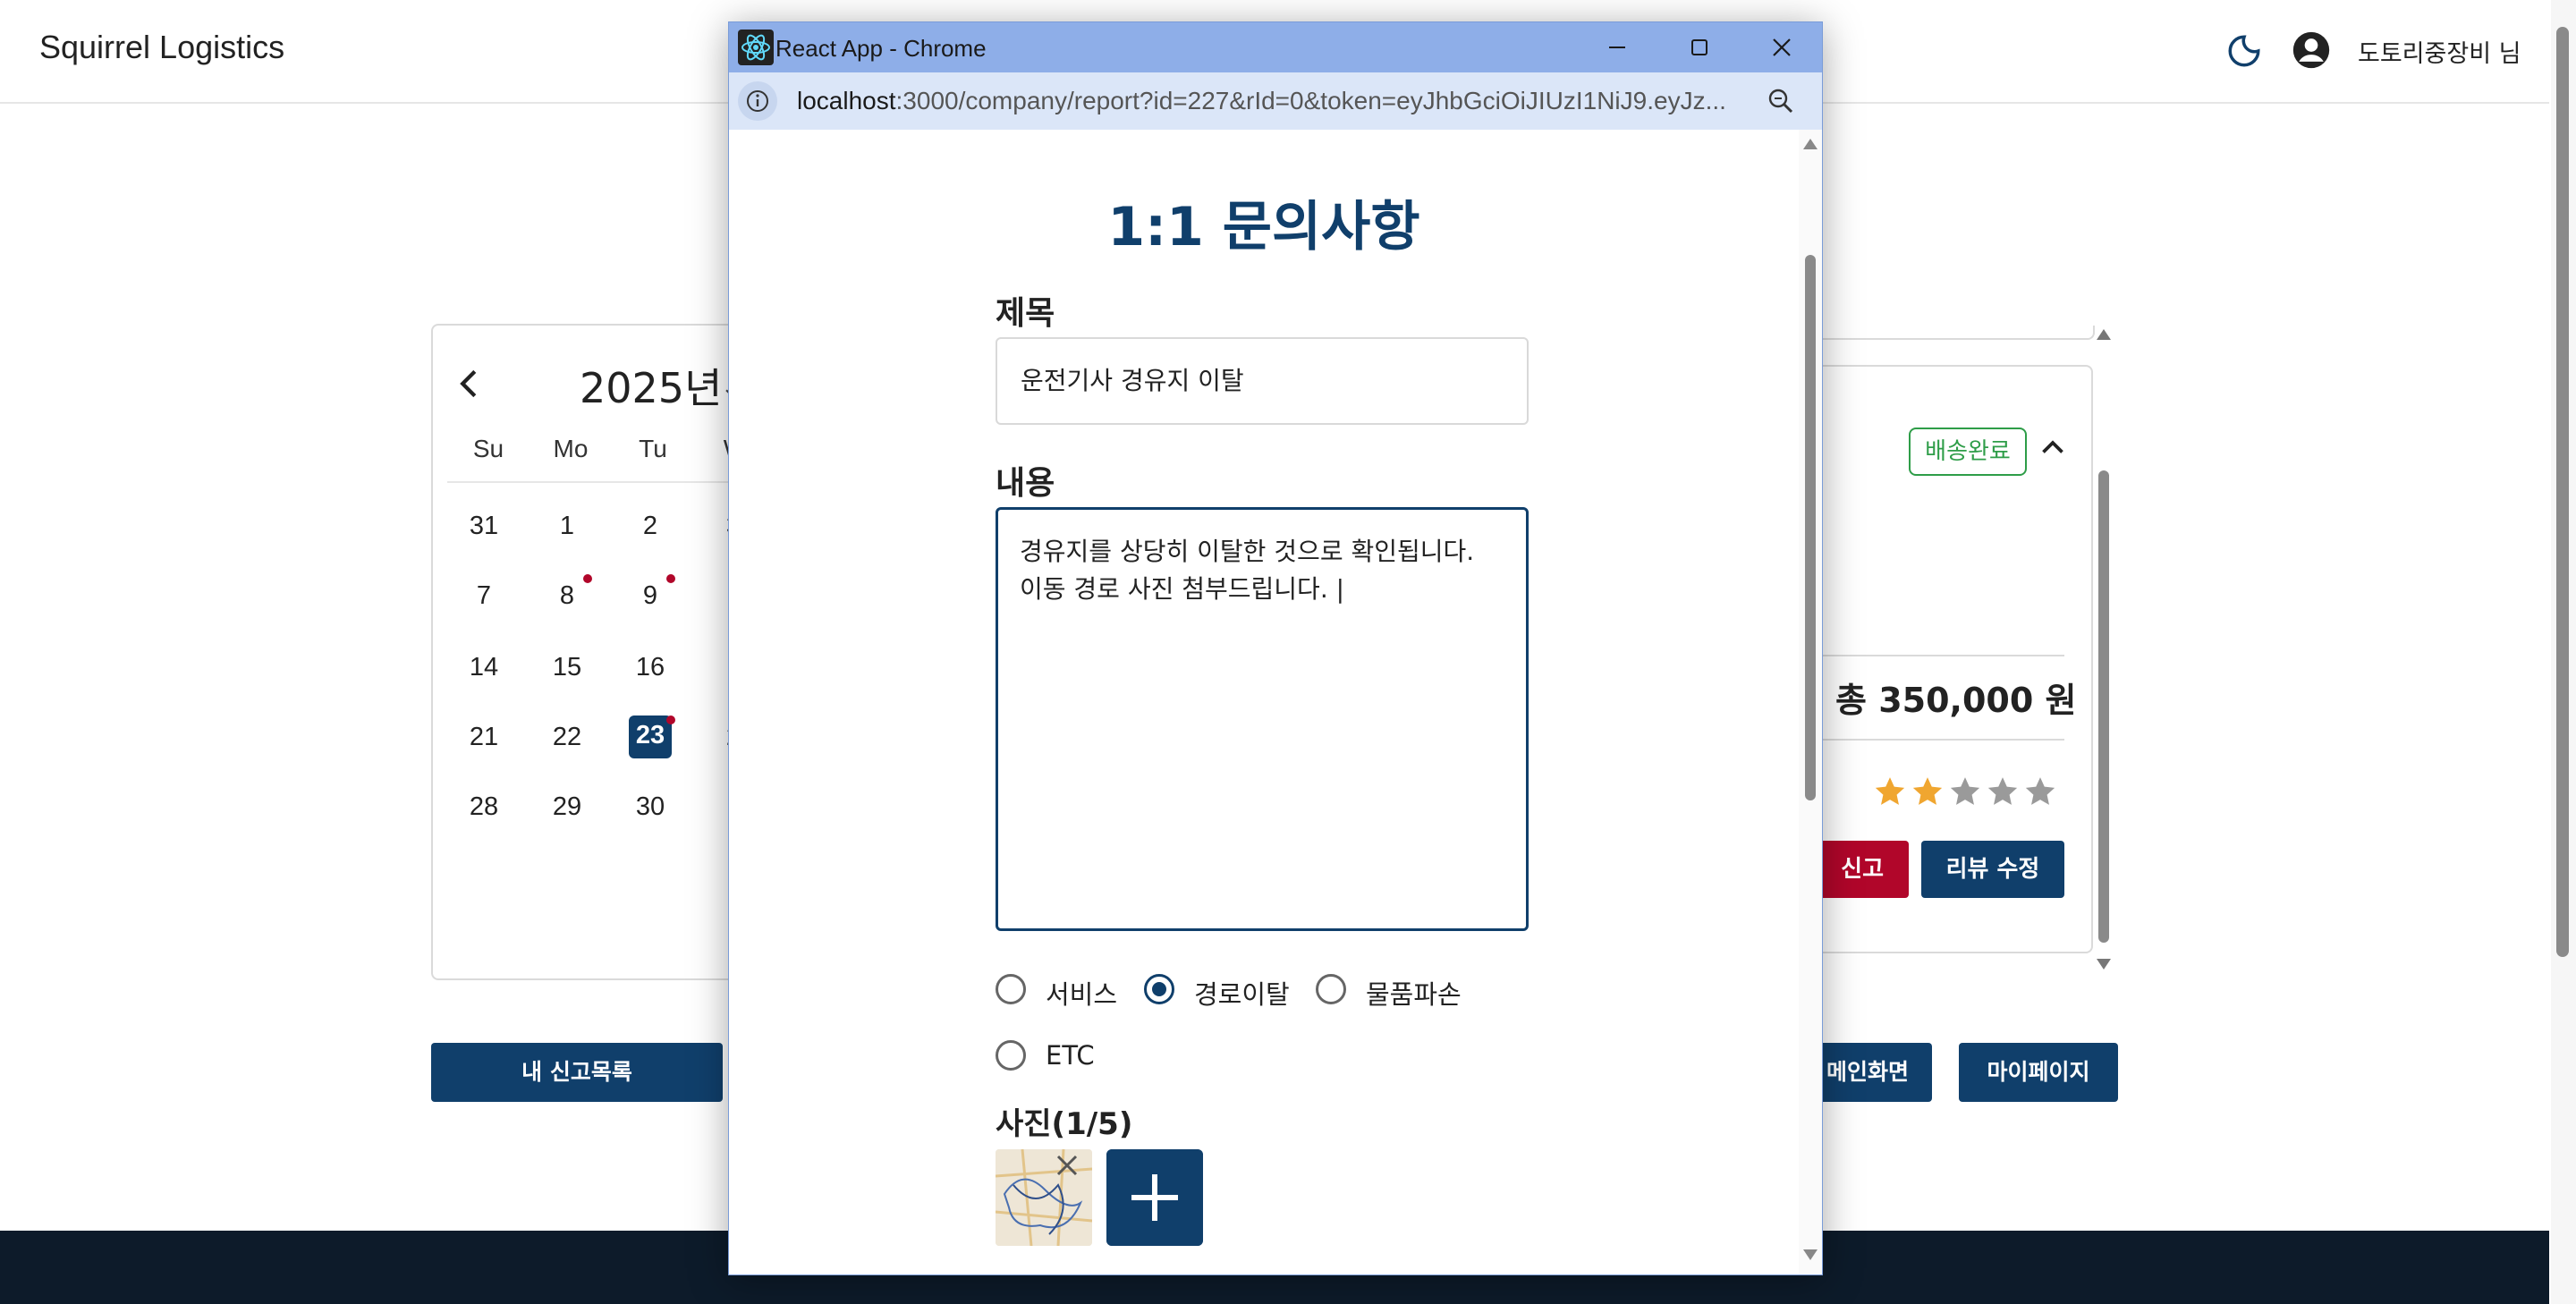  I want to click on maximize-icon, so click(1699, 48).